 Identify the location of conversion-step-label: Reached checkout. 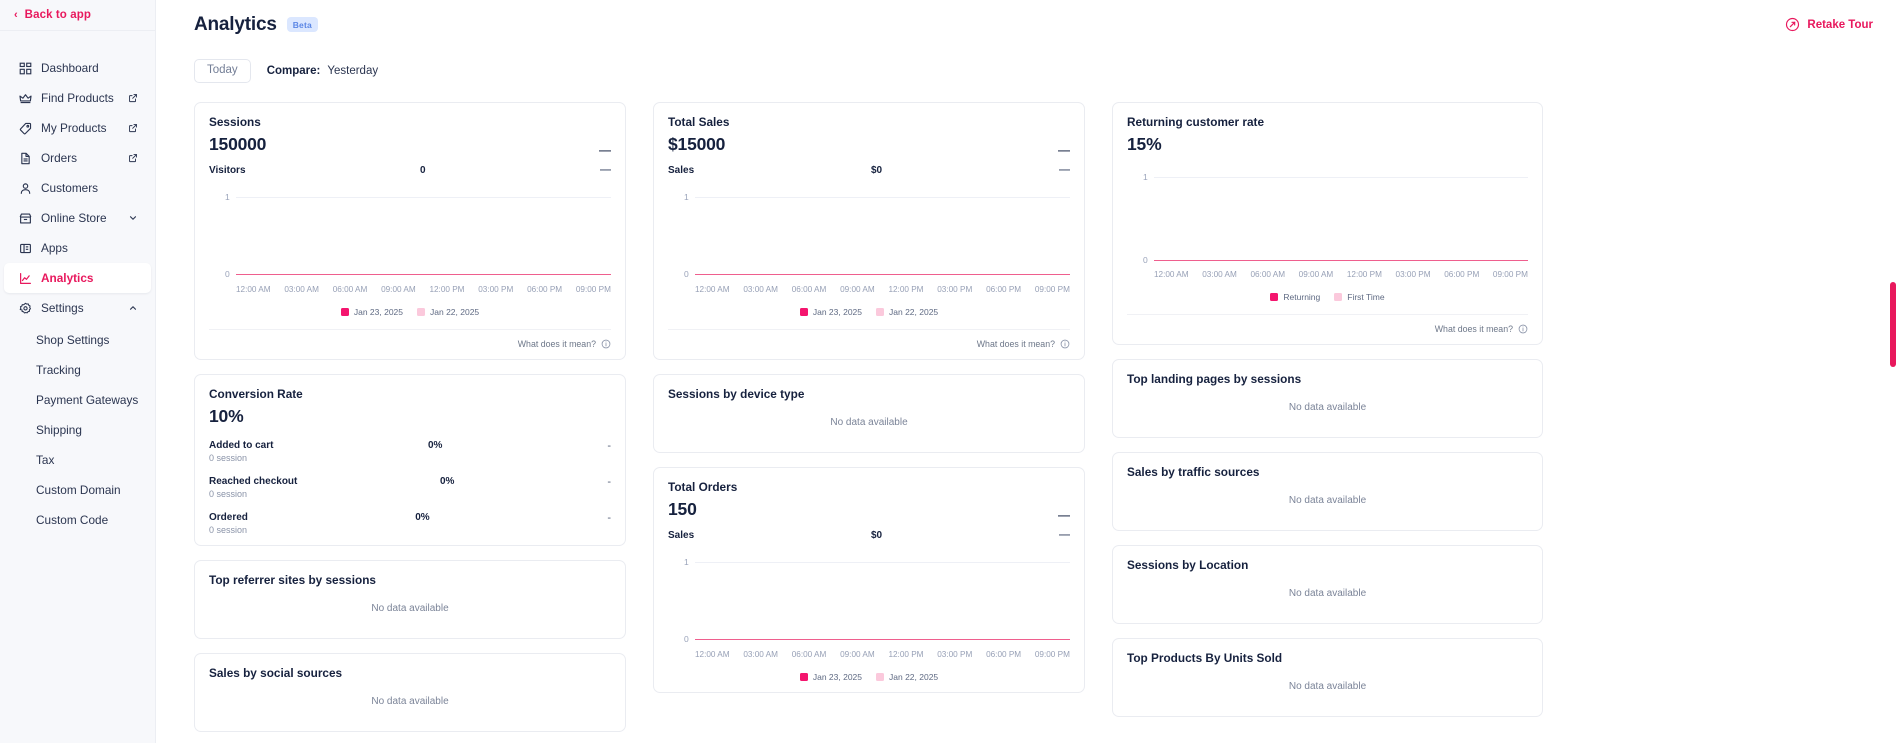
(253, 481).